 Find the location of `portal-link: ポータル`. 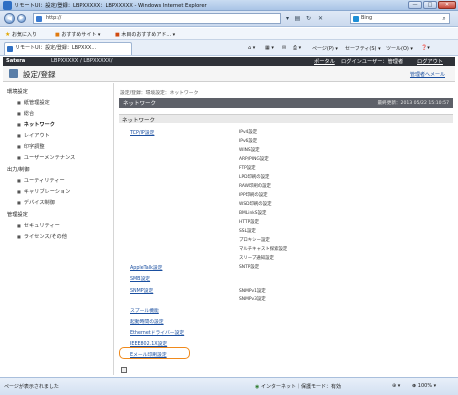

portal-link: ポータル is located at coordinates (324, 61).